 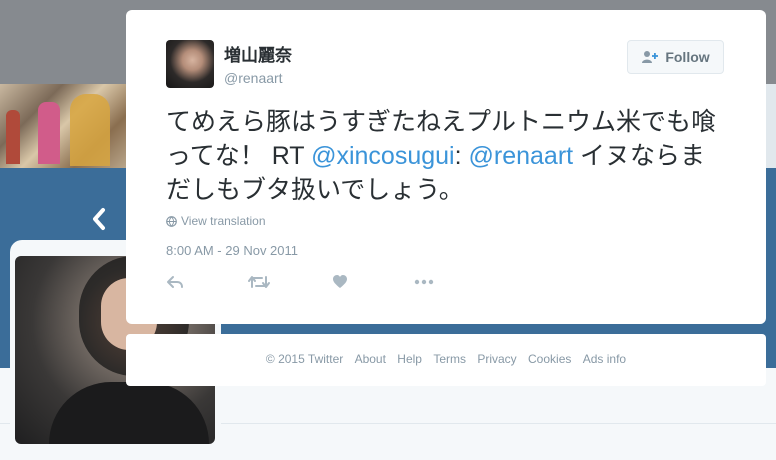 I want to click on footer-link-cookies: Cookies, so click(x=549, y=359).